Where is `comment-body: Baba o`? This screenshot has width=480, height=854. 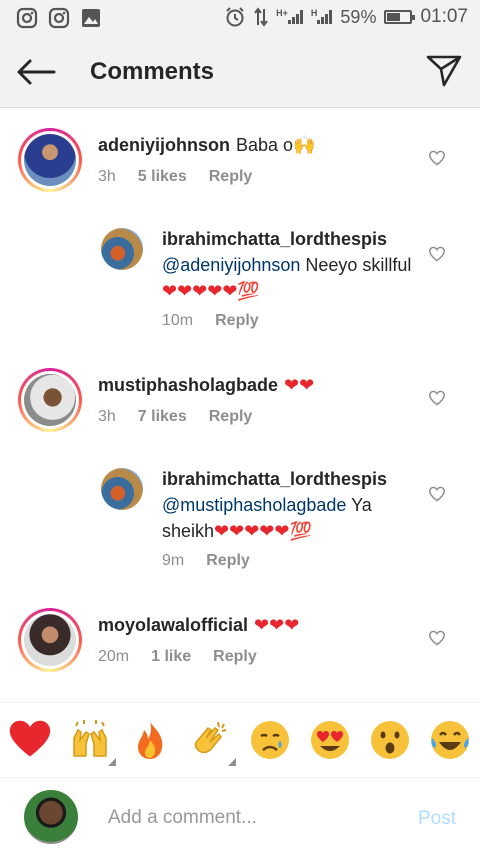
comment-body: Baba o is located at coordinates (265, 145).